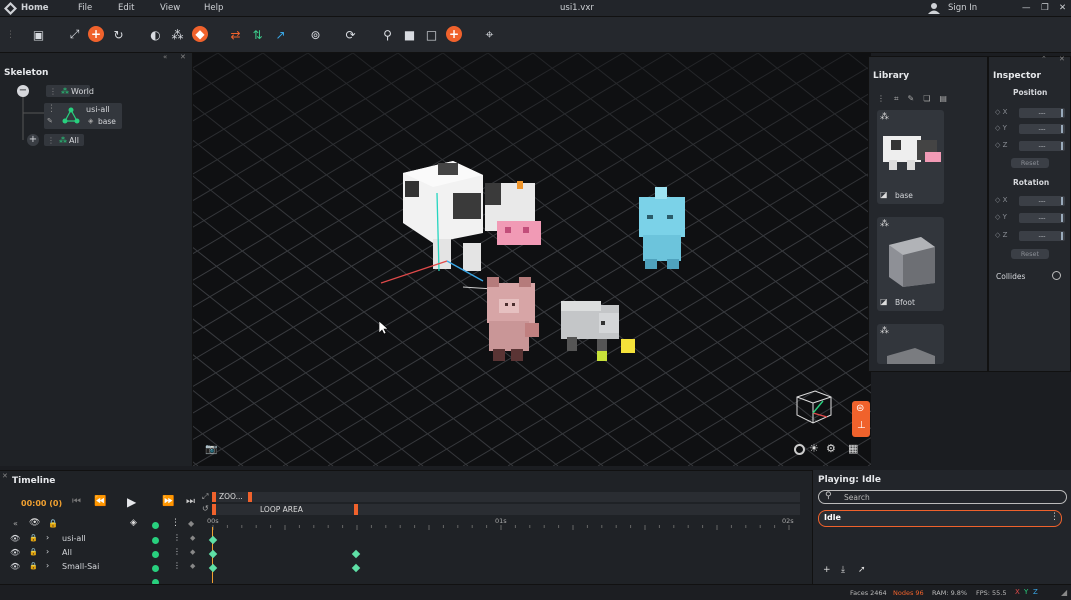 This screenshot has width=1071, height=600. What do you see at coordinates (799, 449) in the screenshot?
I see `render-mode-icon` at bounding box center [799, 449].